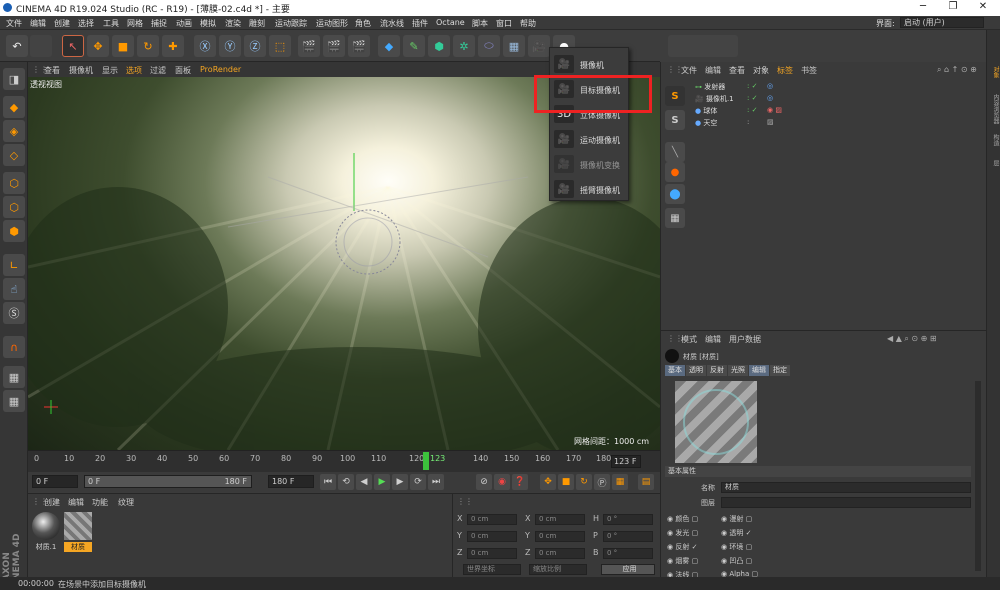 The image size is (1000, 590). Describe the element at coordinates (589, 164) in the screenshot. I see `menu-item-camera-morph: 🎥 摄像机变换` at that location.